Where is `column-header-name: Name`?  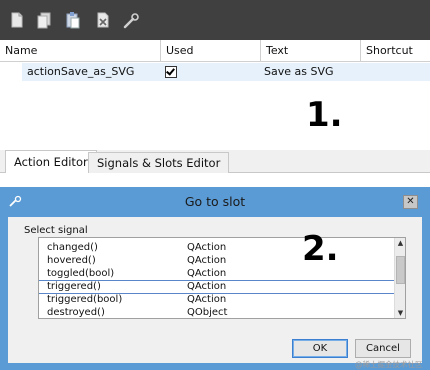
column-header-name: Name is located at coordinates (80, 51).